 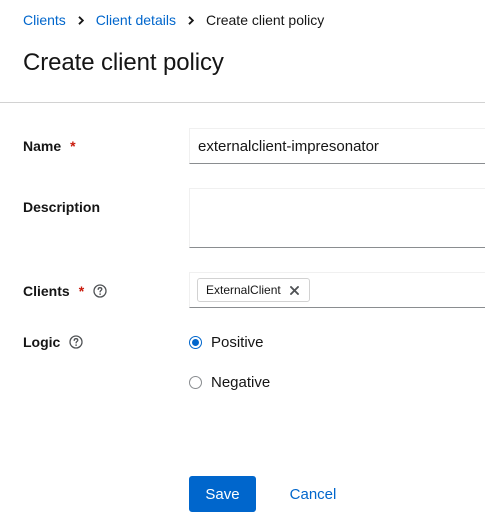 I want to click on client-chip: ExternalClient, so click(x=253, y=290).